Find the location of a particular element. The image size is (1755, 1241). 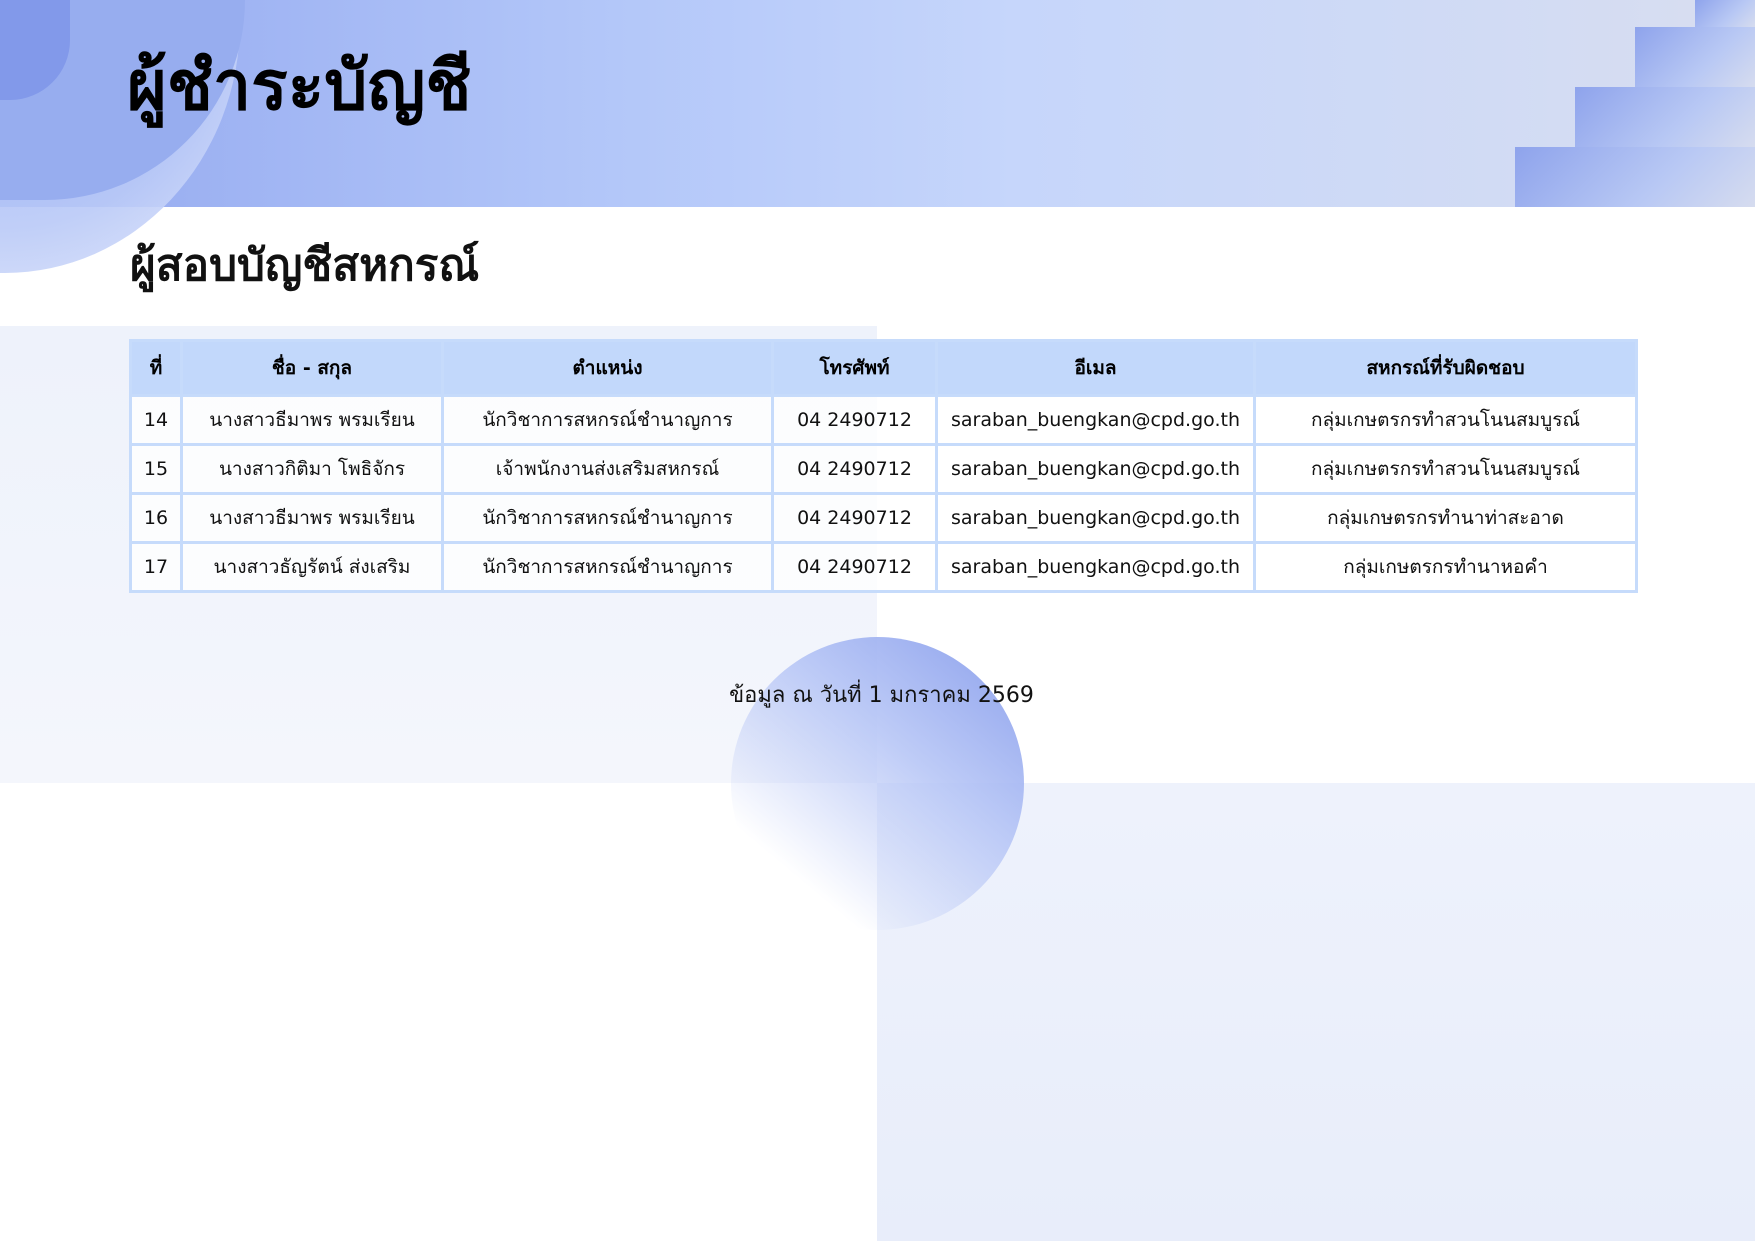

cell-no: 14 is located at coordinates (156, 420).